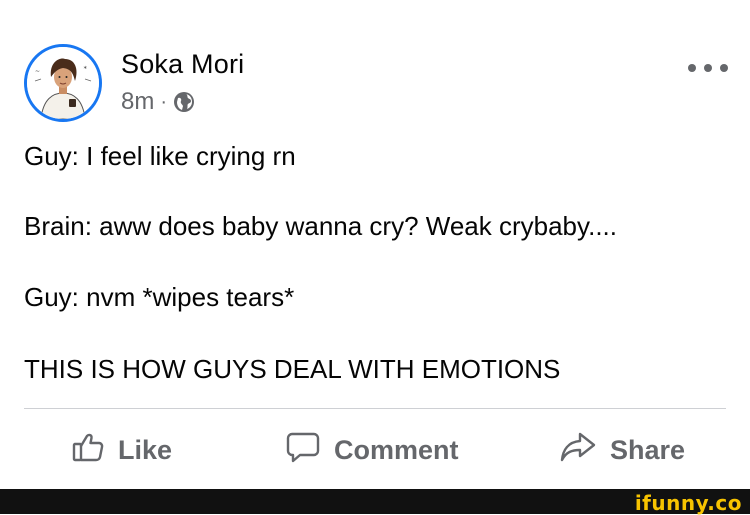  I want to click on comment-button: Comment, so click(372, 450).